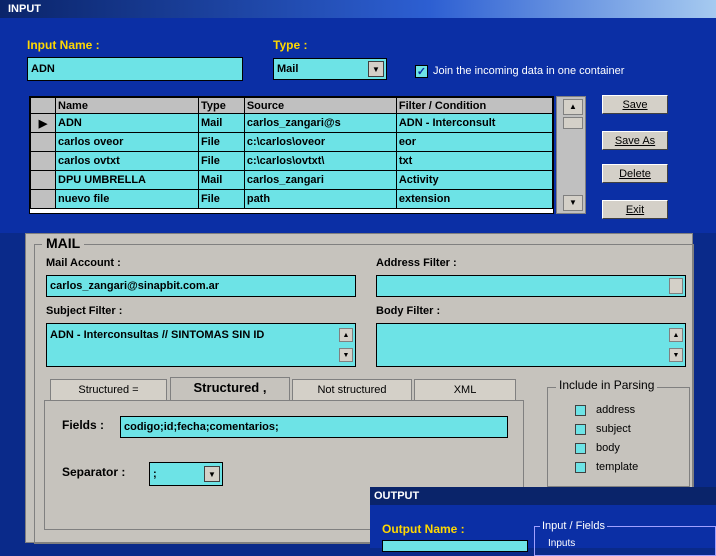 The height and width of the screenshot is (556, 716). What do you see at coordinates (580, 467) in the screenshot?
I see `include-template-checkbox` at bounding box center [580, 467].